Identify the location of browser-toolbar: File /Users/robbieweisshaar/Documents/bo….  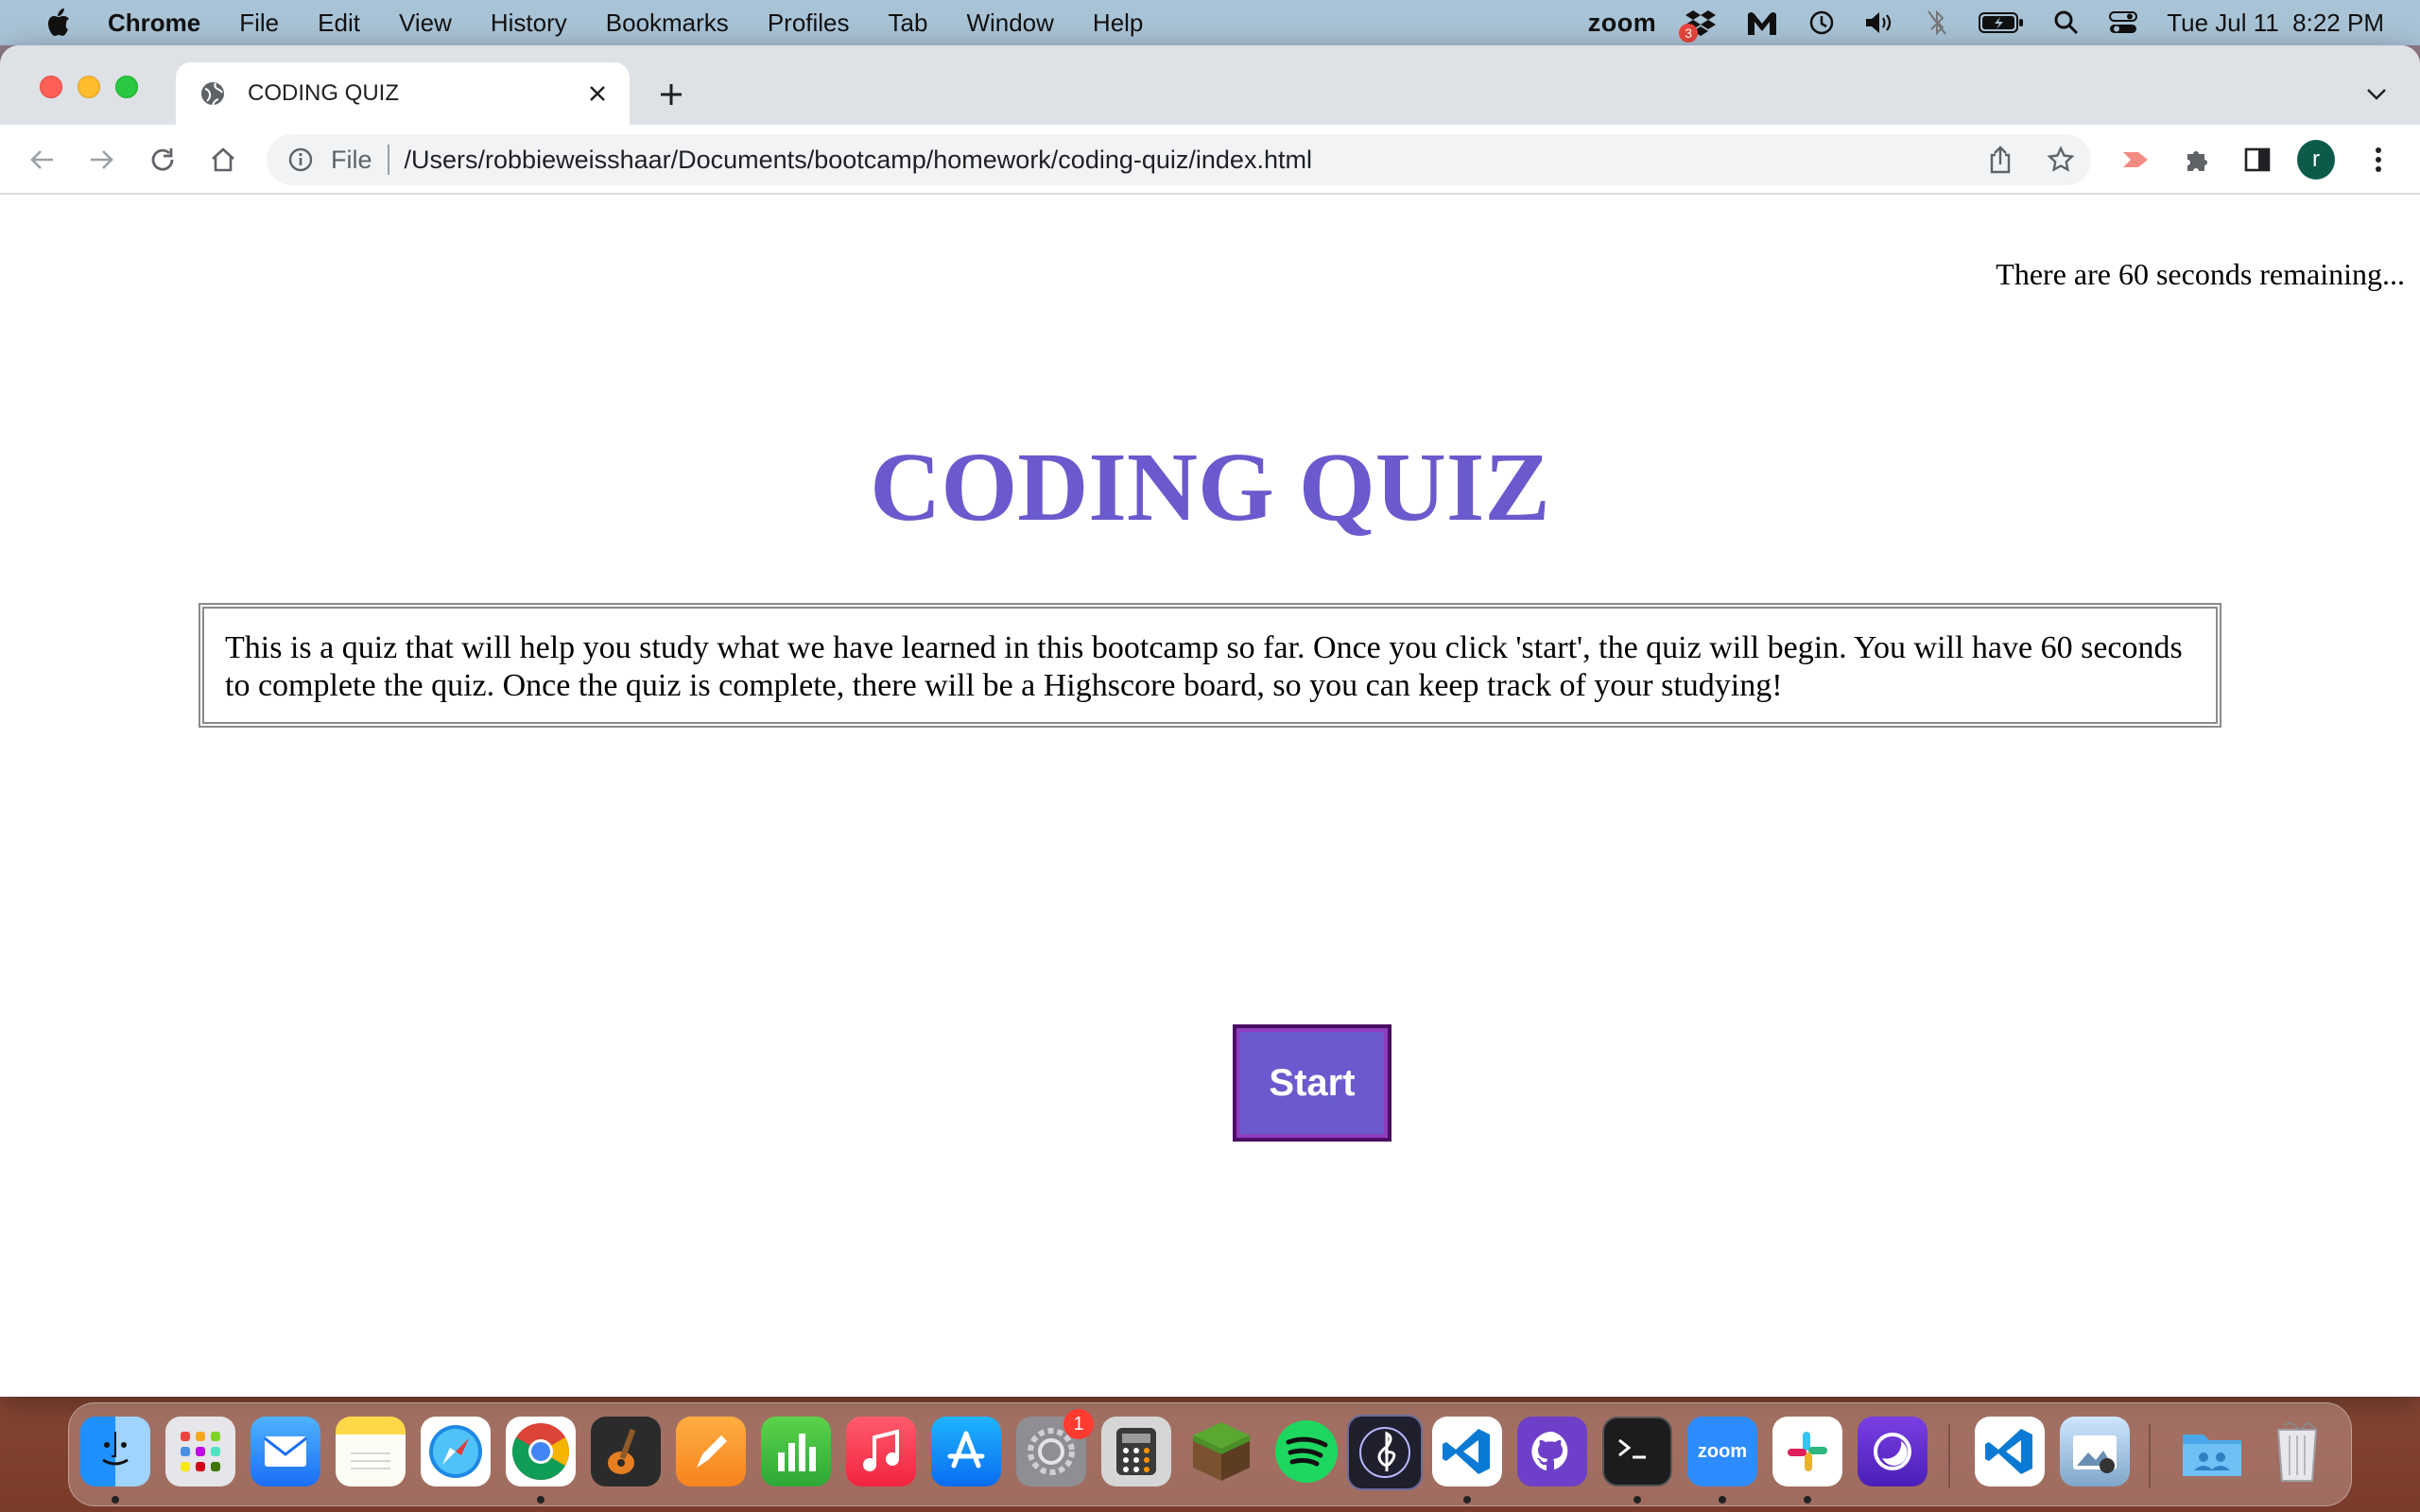
(1210, 160).